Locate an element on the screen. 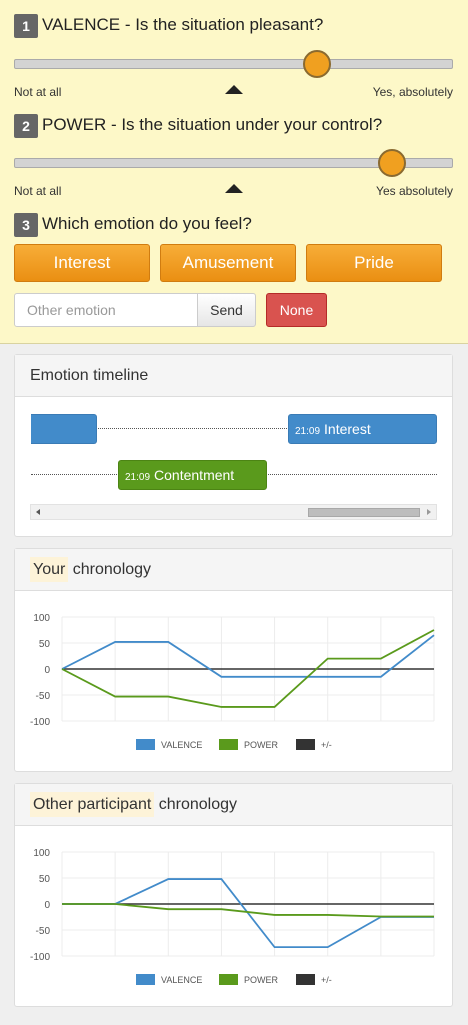  send-button: Send is located at coordinates (226, 310).